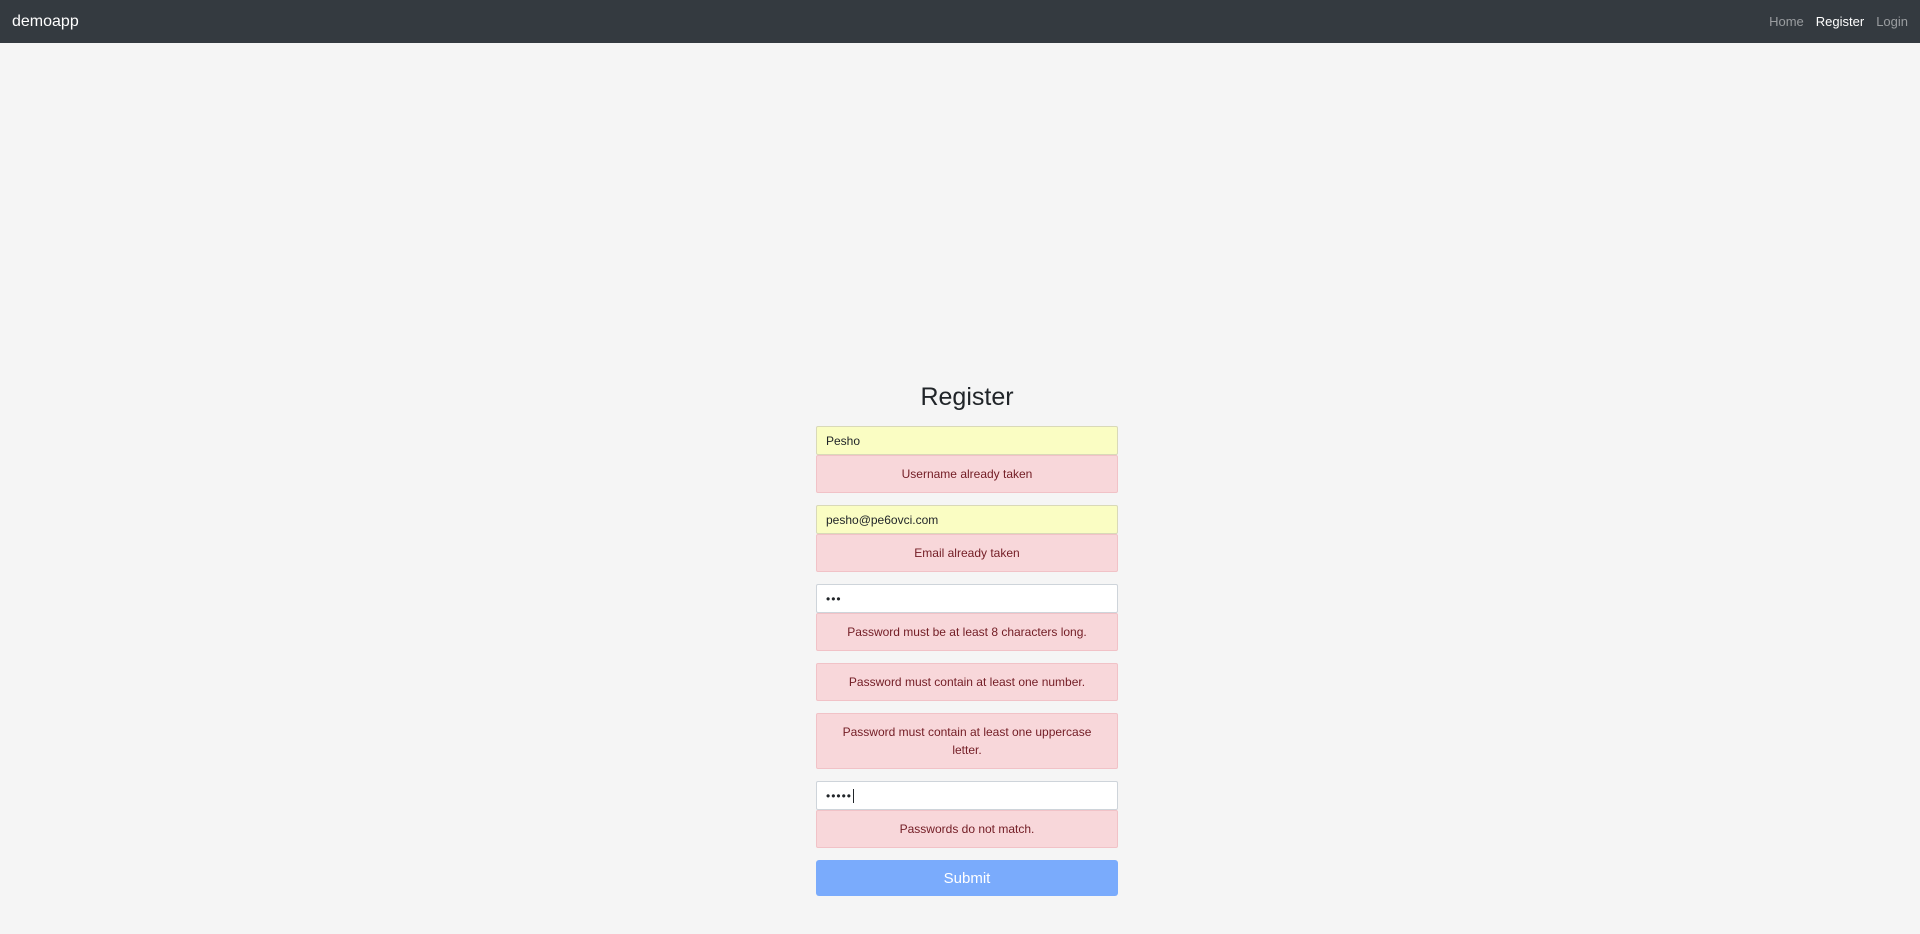 This screenshot has width=1920, height=934. I want to click on nav-link-register: Register, so click(1834, 21).